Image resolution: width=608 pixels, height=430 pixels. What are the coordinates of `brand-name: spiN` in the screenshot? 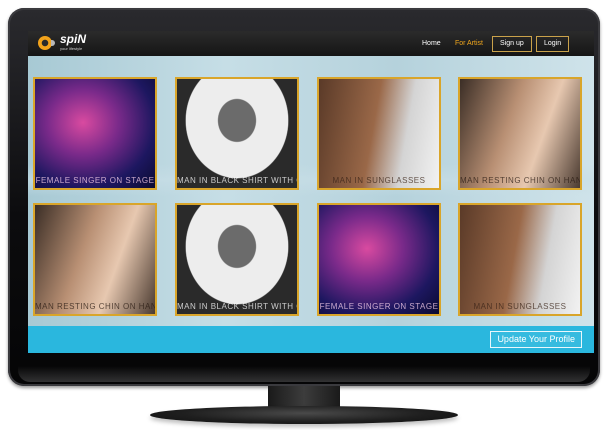 It's located at (73, 39).